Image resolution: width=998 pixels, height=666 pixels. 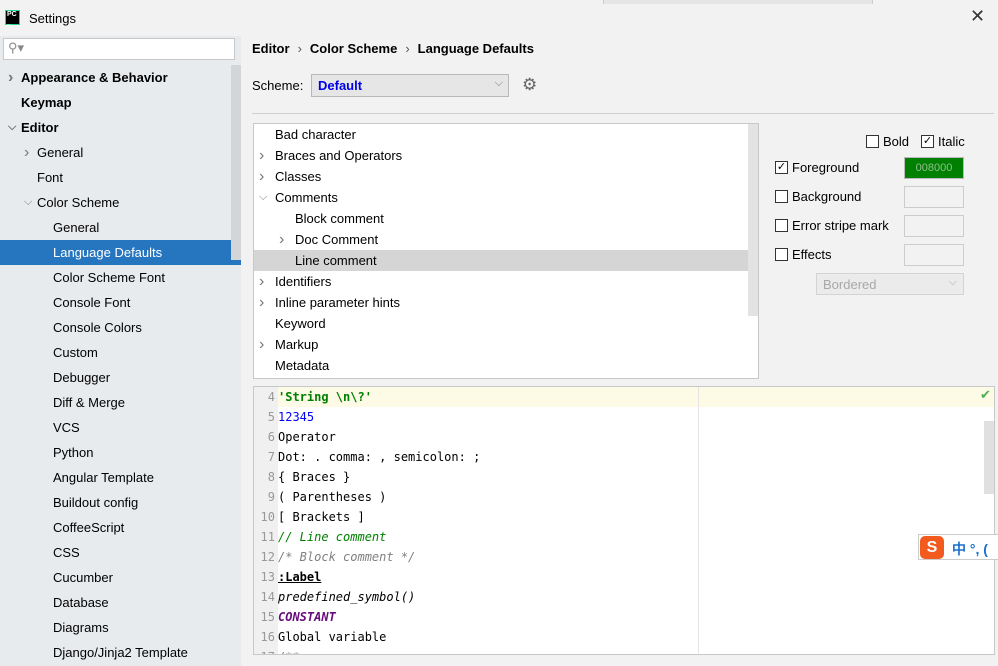 I want to click on tree-item: Keyword, so click(x=501, y=323).